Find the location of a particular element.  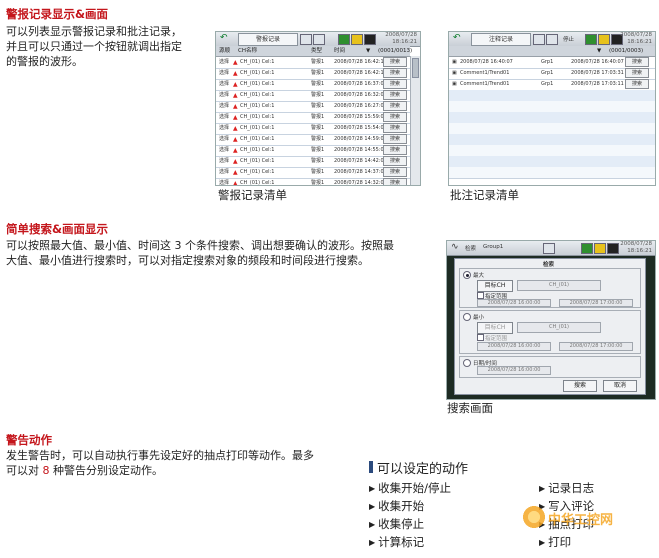

group-cell: Grp1 is located at coordinates (547, 84).